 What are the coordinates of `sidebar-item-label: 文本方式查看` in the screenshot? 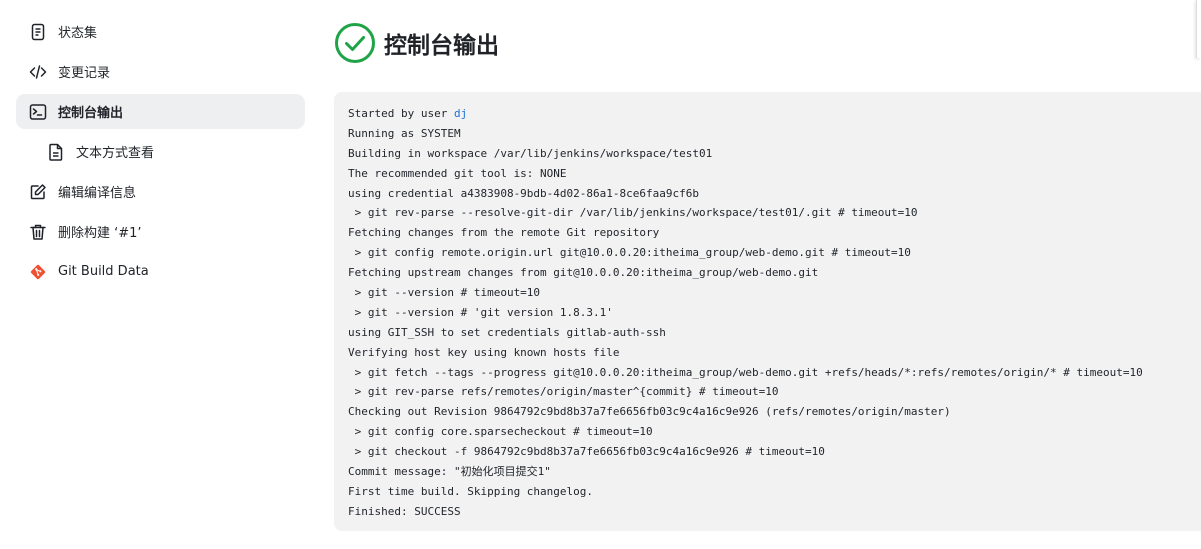 It's located at (115, 153).